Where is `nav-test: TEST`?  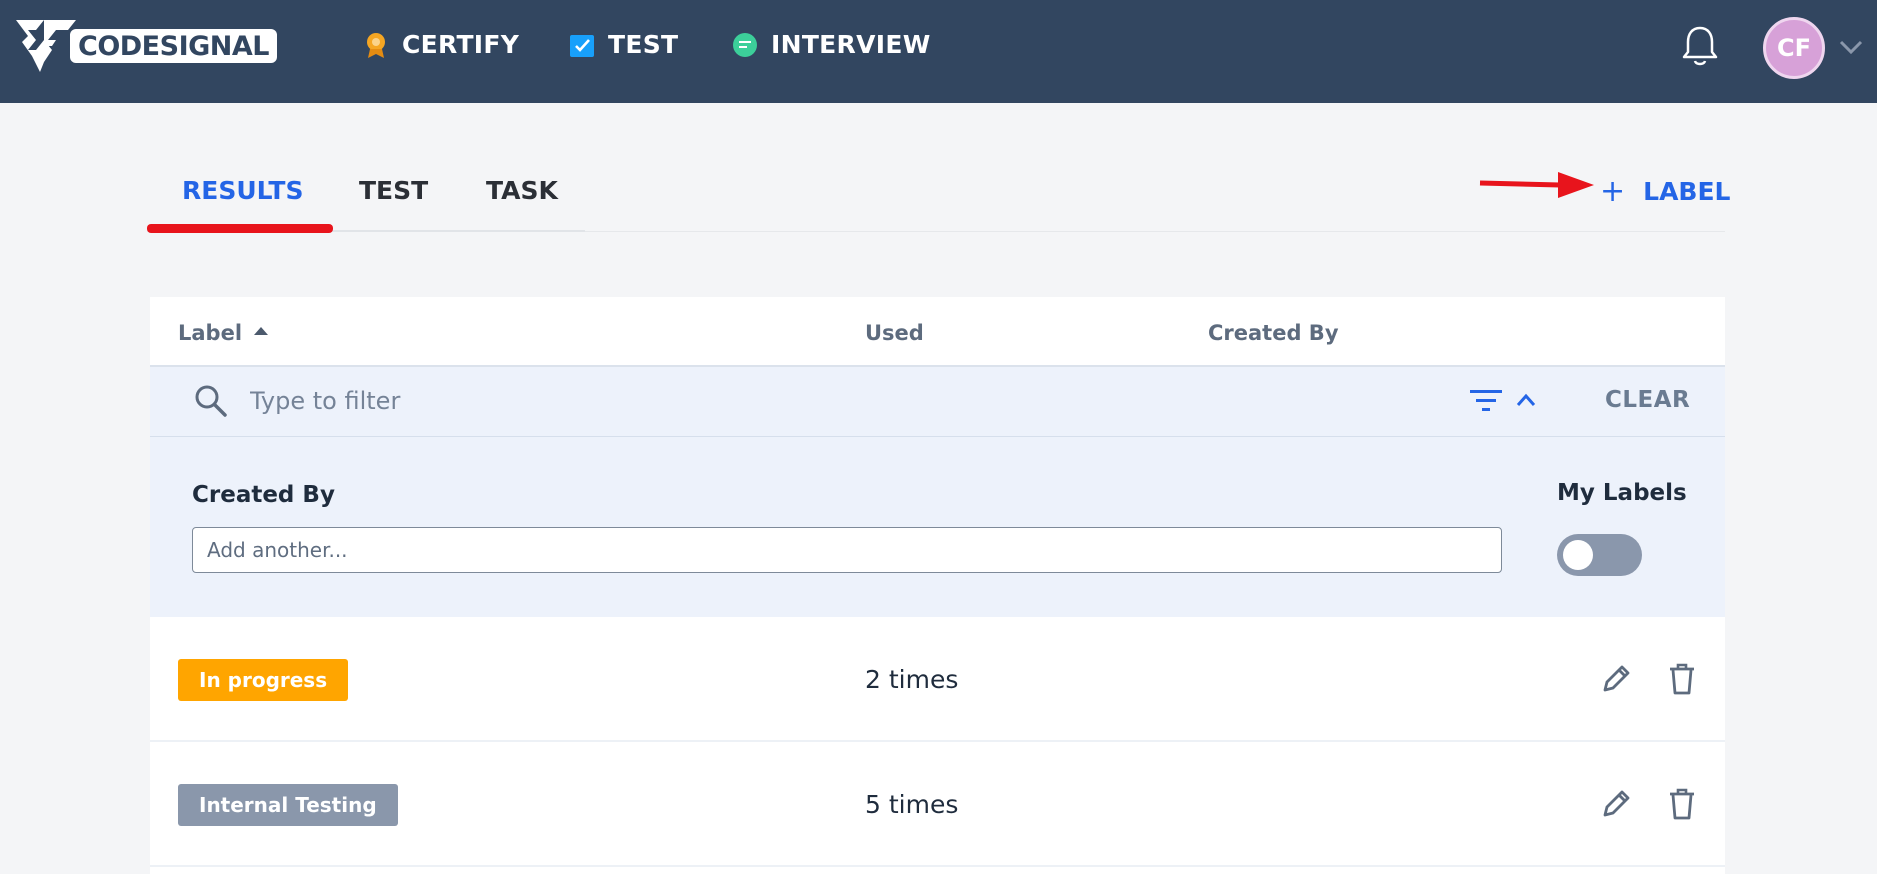
nav-test: TEST is located at coordinates (623, 44).